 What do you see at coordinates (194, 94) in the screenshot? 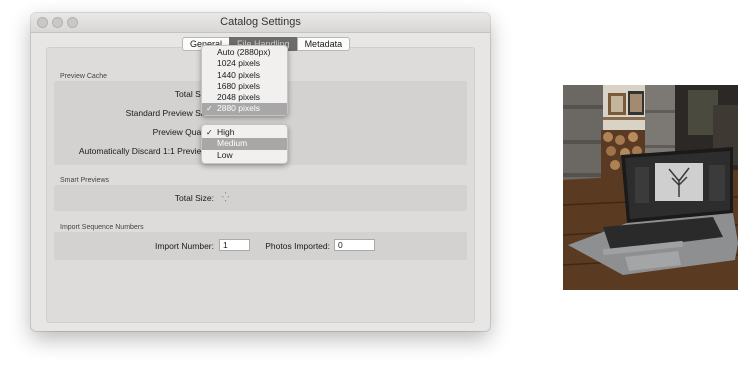
I see `total-size-label: Total Size:` at bounding box center [194, 94].